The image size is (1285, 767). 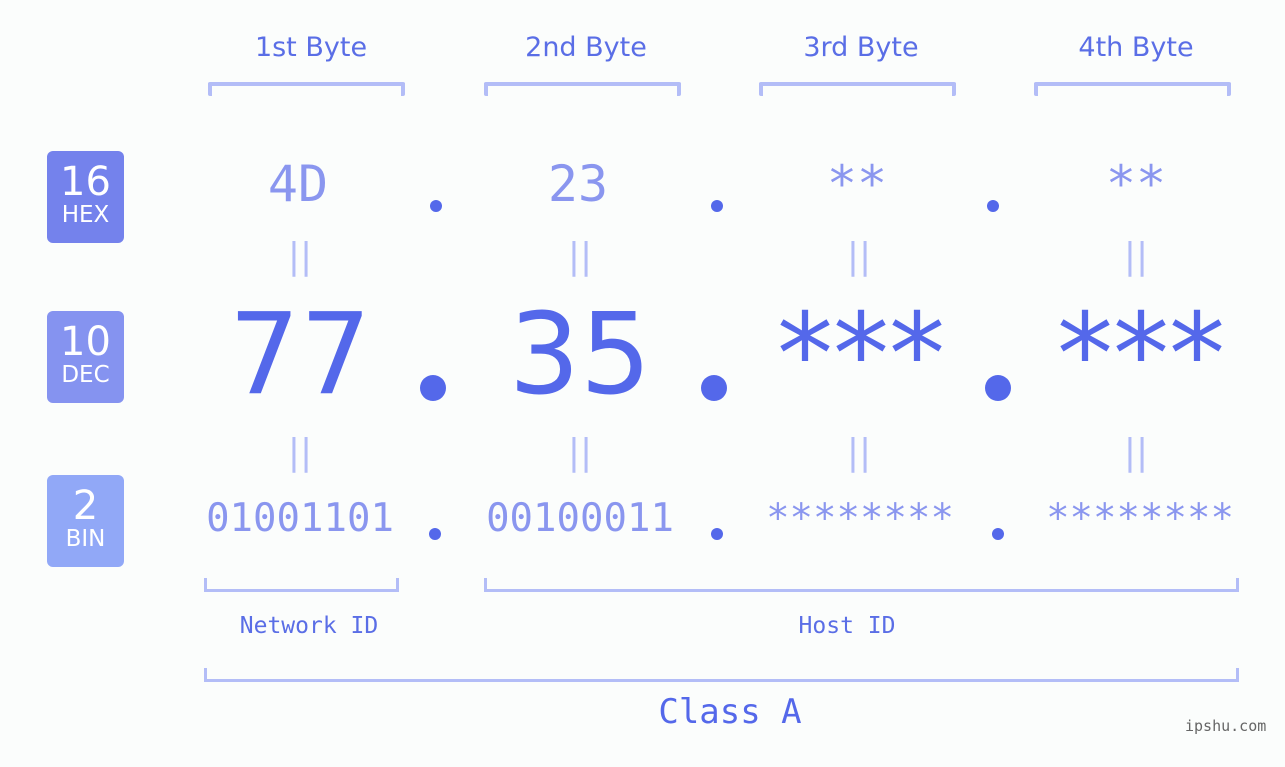 I want to click on header-byte-3: 3rd Byte, so click(x=861, y=47).